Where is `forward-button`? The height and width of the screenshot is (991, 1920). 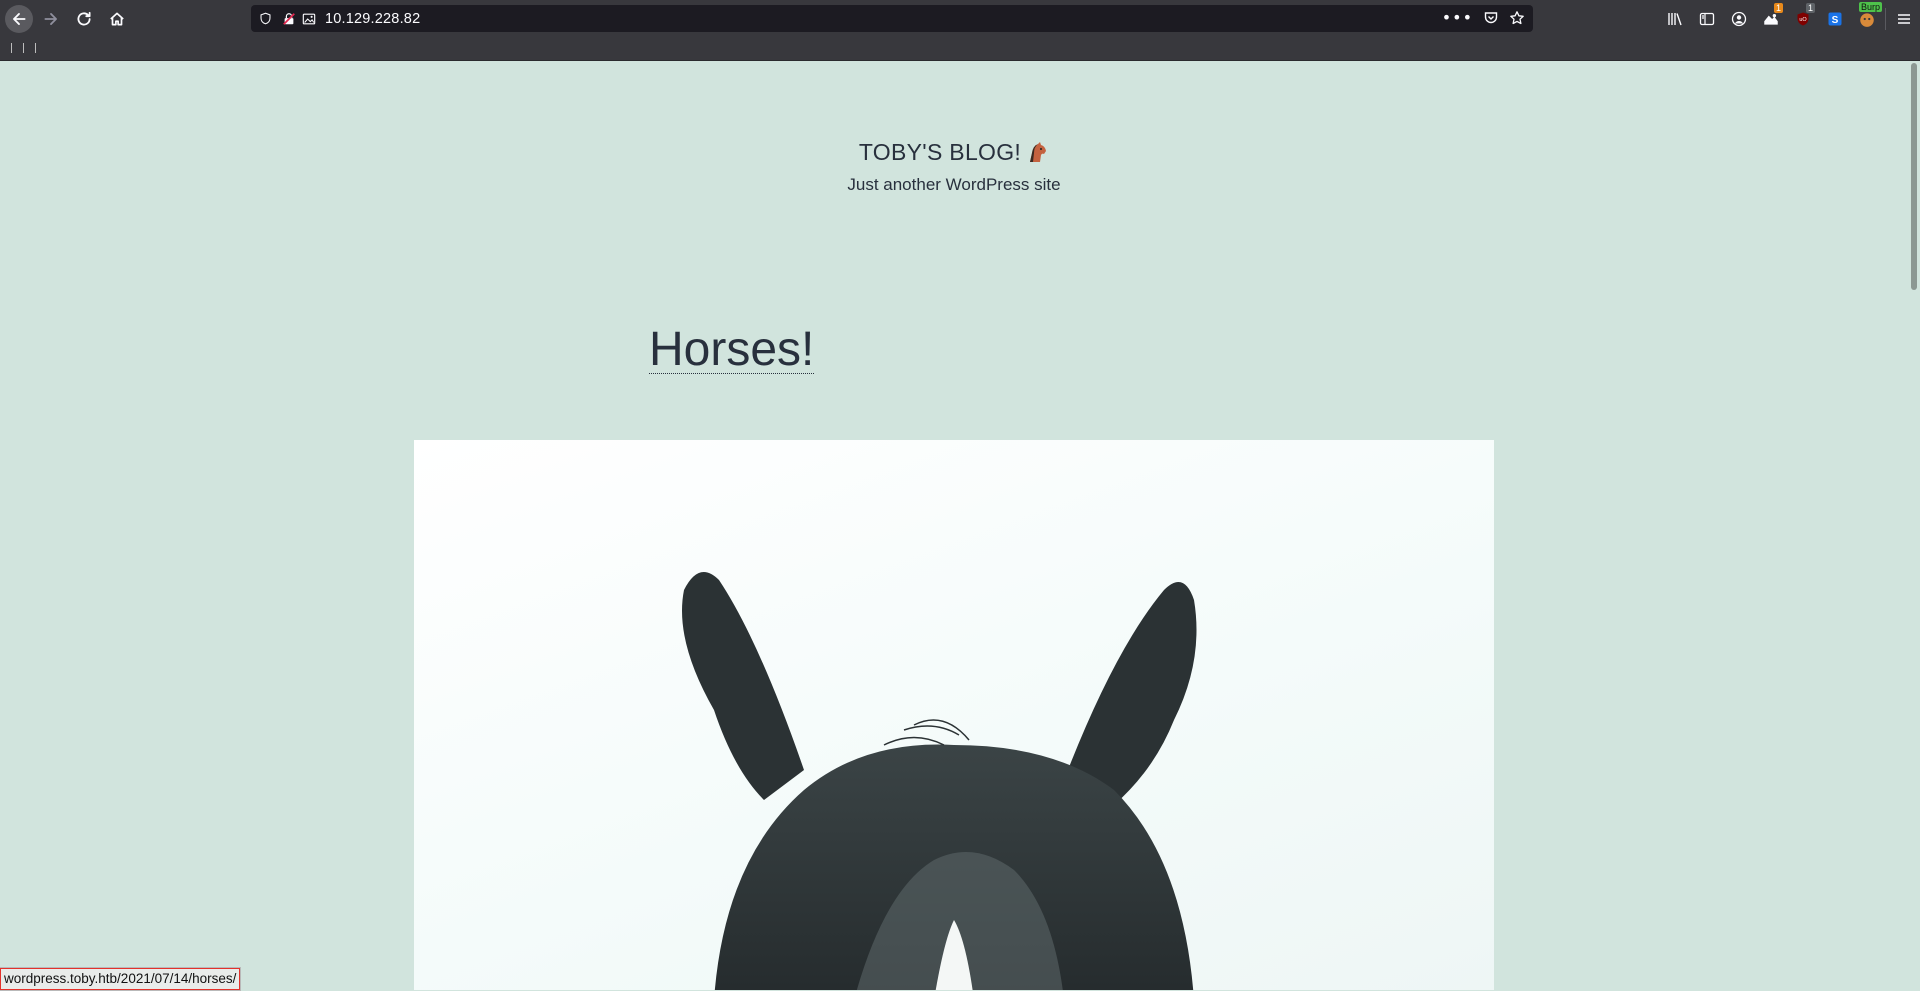 forward-button is located at coordinates (51, 19).